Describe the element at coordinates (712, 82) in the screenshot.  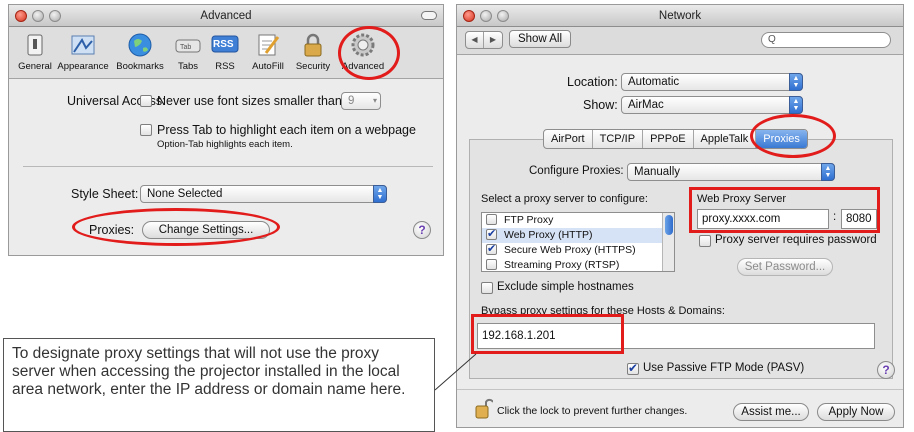
I see `location-popup: Automatic ▲ ▼` at that location.